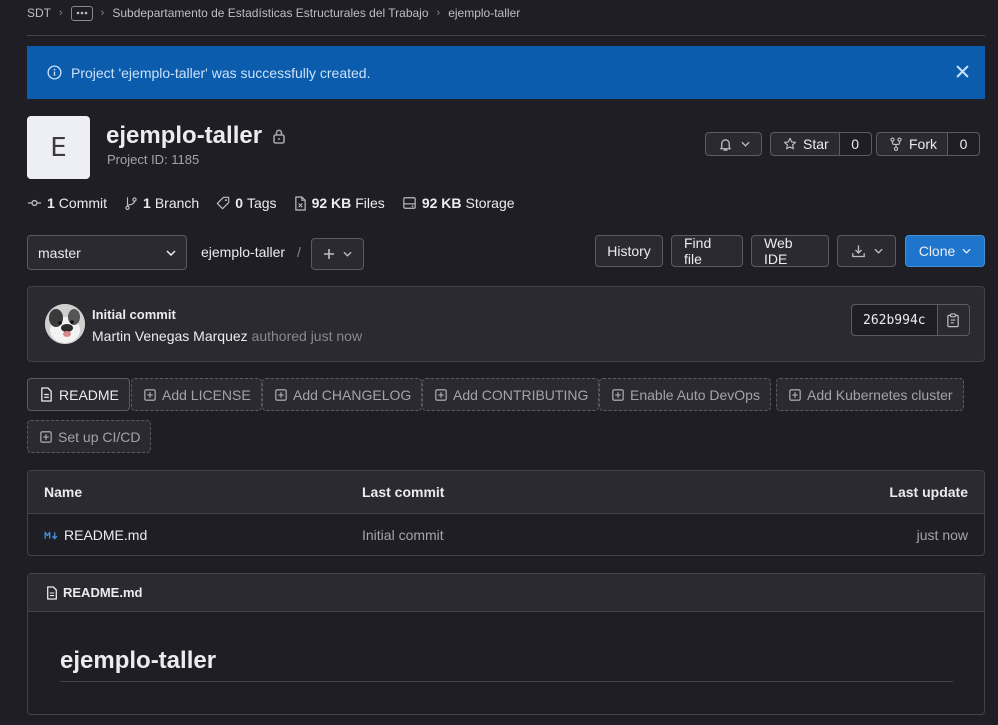 Image resolution: width=998 pixels, height=725 pixels. What do you see at coordinates (441, 203) in the screenshot?
I see `storage-size: 92 KB` at bounding box center [441, 203].